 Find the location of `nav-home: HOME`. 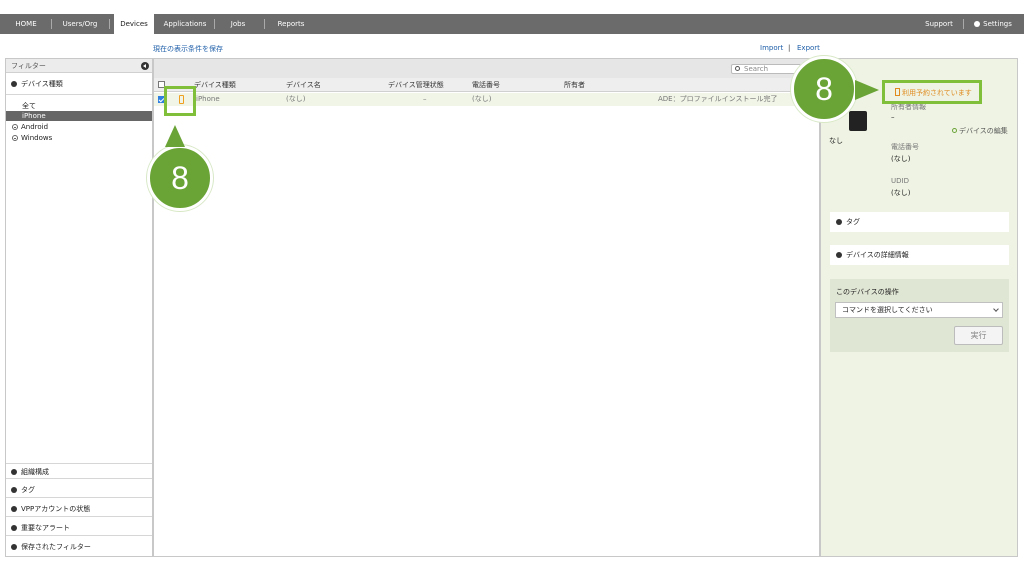

nav-home: HOME is located at coordinates (26, 24).